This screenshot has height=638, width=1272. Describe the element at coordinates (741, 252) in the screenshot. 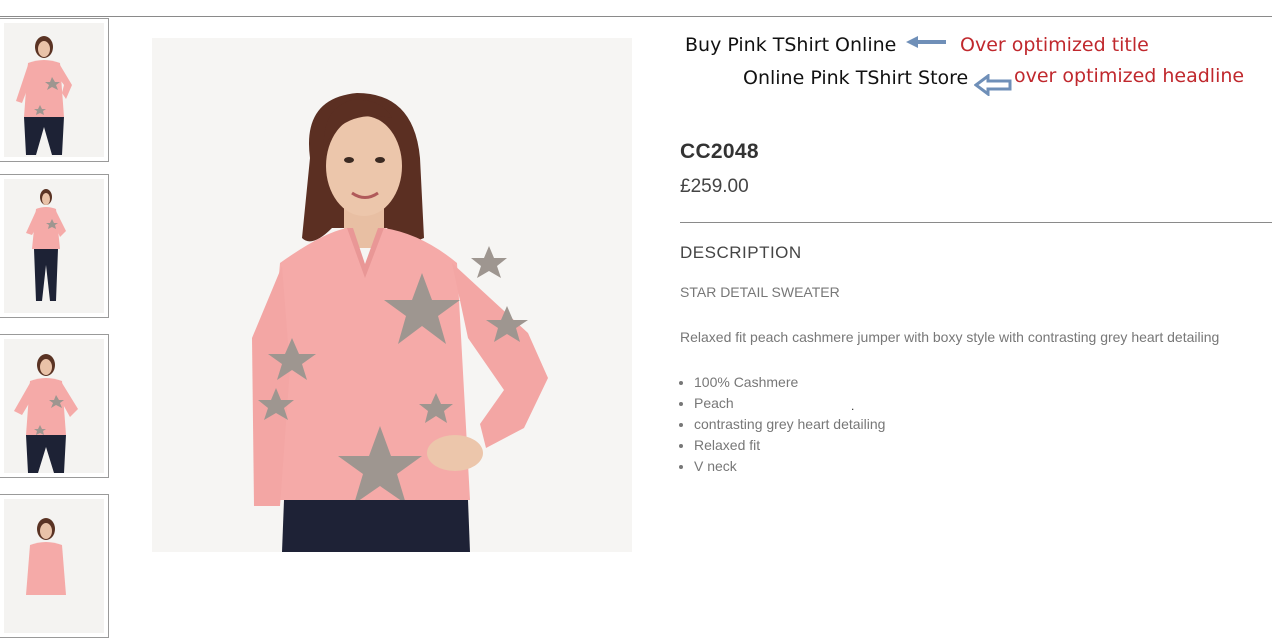

I see `description-heading: DESCRIPTION` at that location.